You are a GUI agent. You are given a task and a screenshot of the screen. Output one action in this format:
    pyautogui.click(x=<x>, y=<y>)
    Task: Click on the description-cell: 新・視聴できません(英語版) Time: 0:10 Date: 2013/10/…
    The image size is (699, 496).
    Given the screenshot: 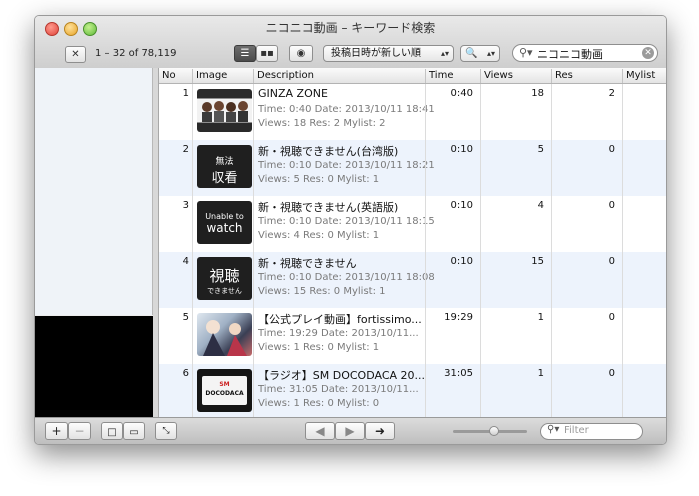 What is the action you would take?
    pyautogui.click(x=344, y=224)
    